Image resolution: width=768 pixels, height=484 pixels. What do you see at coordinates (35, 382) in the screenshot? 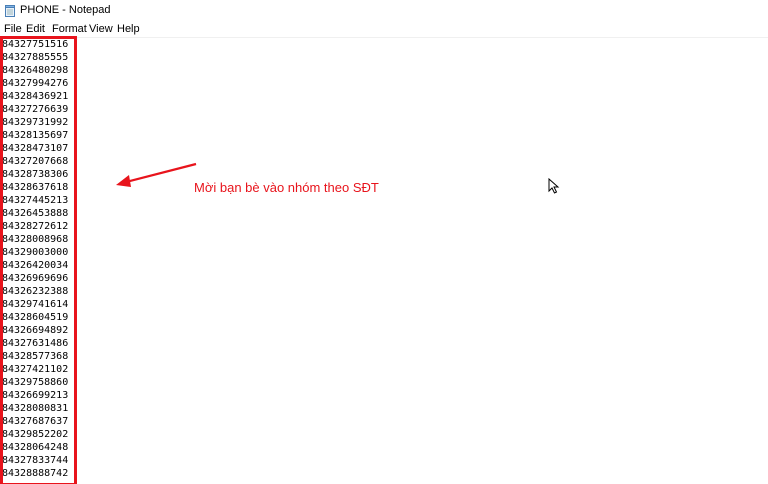
I see `text-line: 84329758860` at bounding box center [35, 382].